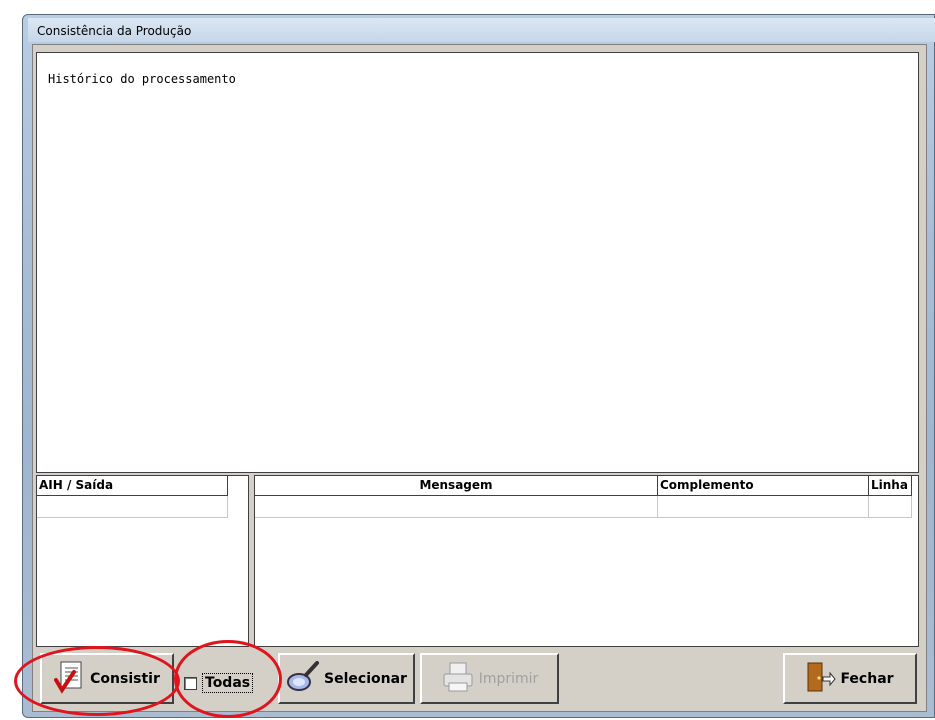  What do you see at coordinates (70, 679) in the screenshot?
I see `checklist-icon` at bounding box center [70, 679].